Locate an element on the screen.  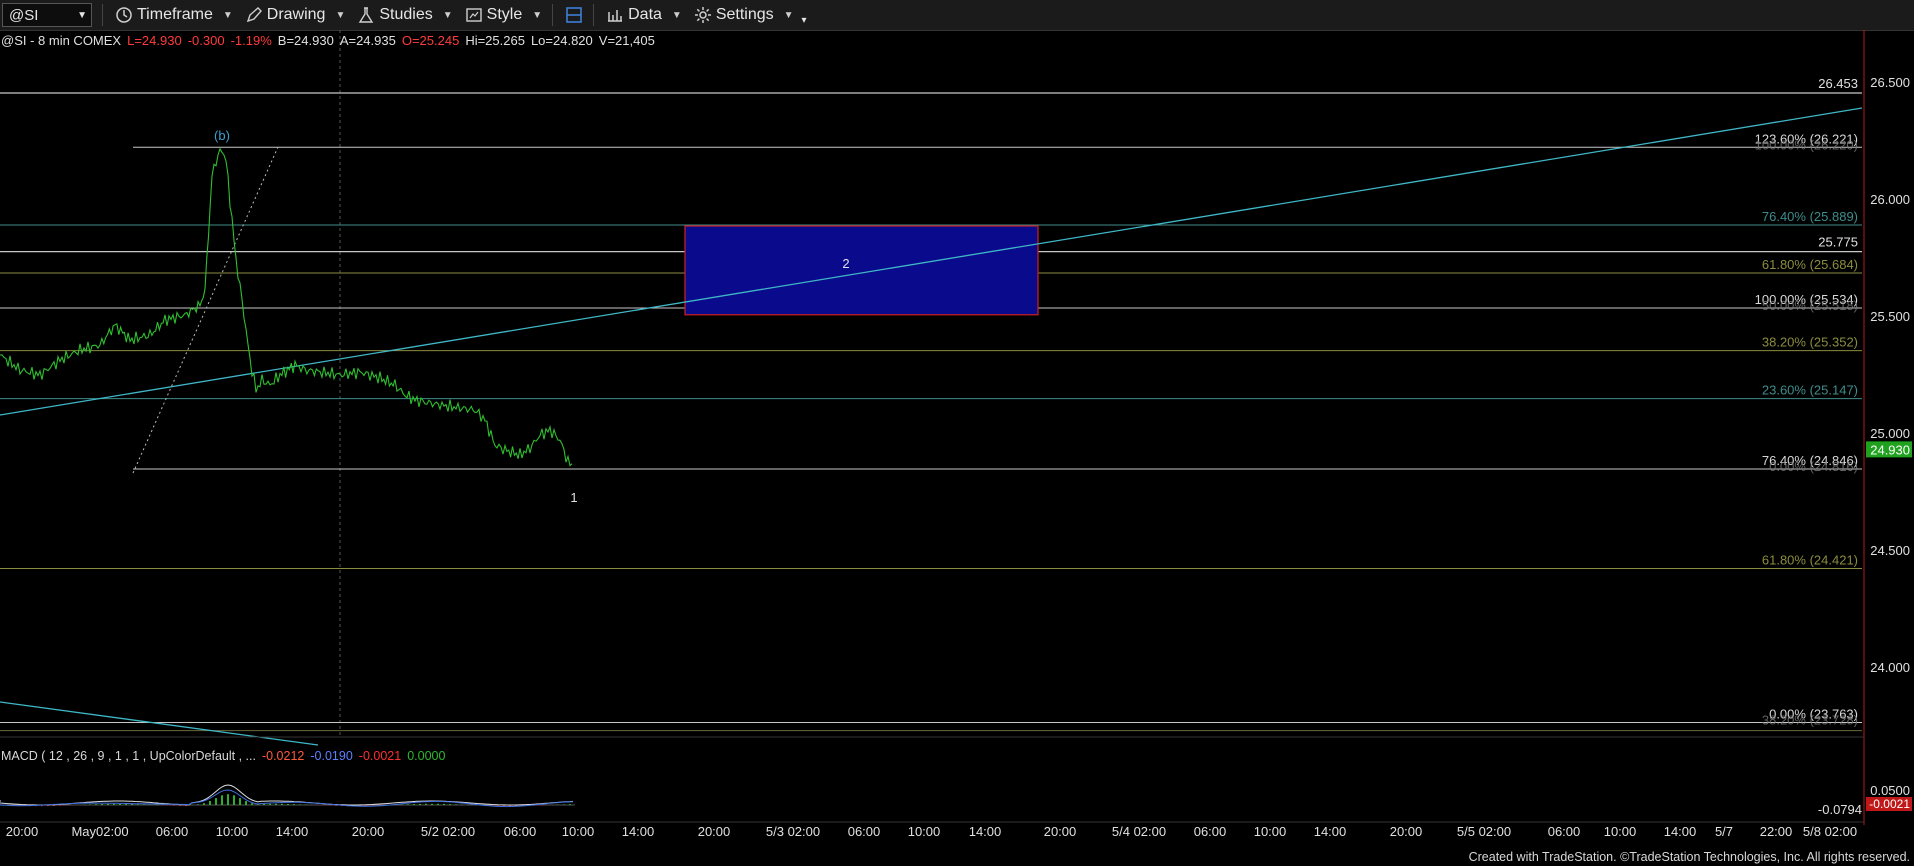
last-price-label: 24.930 is located at coordinates (1890, 449).